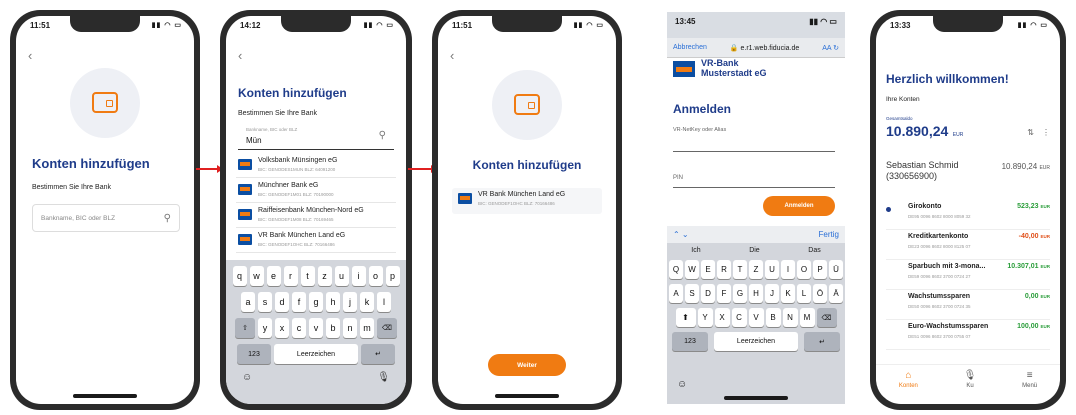  What do you see at coordinates (106, 218) in the screenshot?
I see `bank-search-input: Bankname, BIC oder BLZ ⚲` at bounding box center [106, 218].